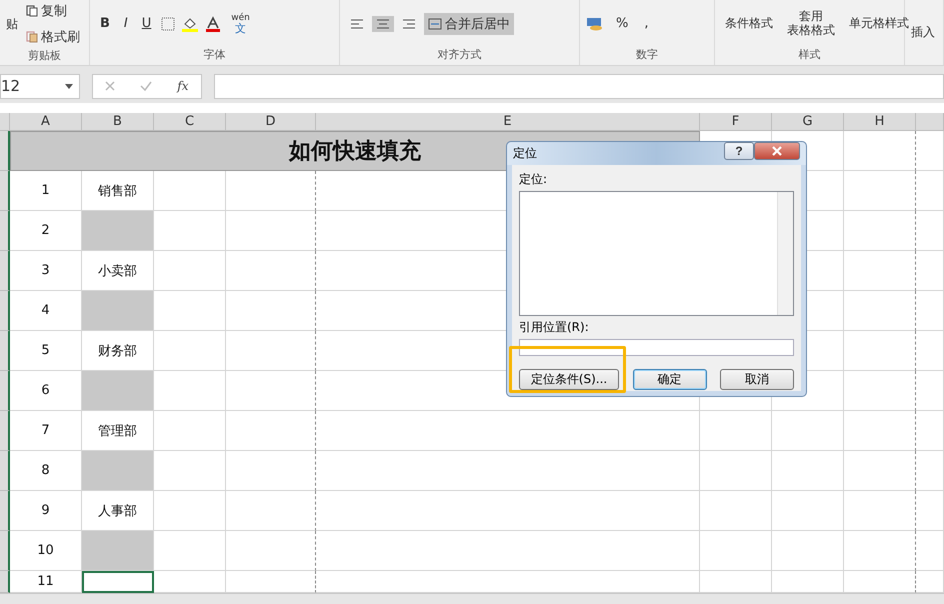  I want to click on table-cell: 2, so click(46, 231).